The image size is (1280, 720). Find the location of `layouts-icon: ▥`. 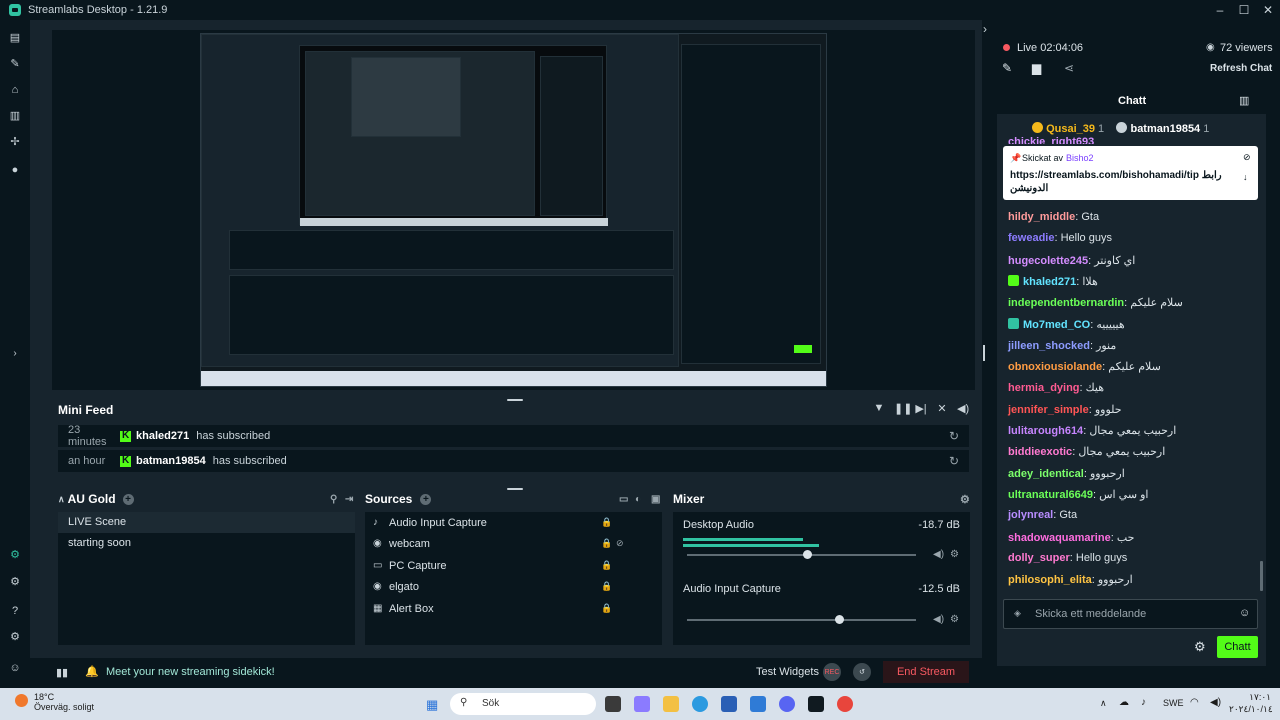

layouts-icon: ▥ is located at coordinates (15, 116).